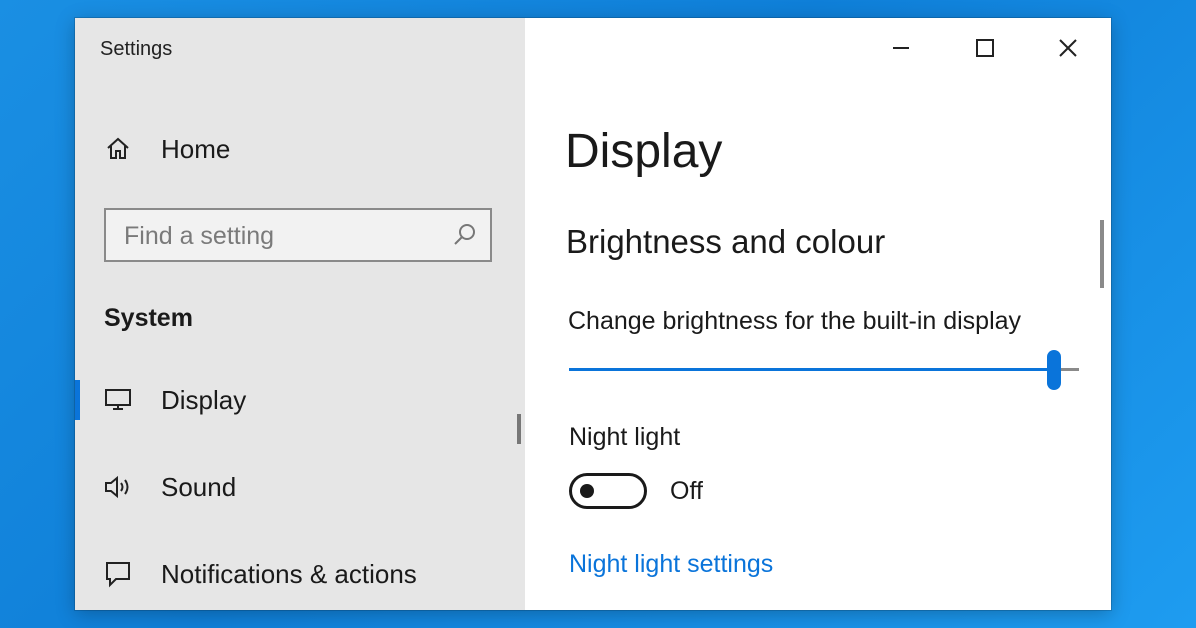 The height and width of the screenshot is (628, 1196). Describe the element at coordinates (644, 151) in the screenshot. I see `page-title: Display` at that location.